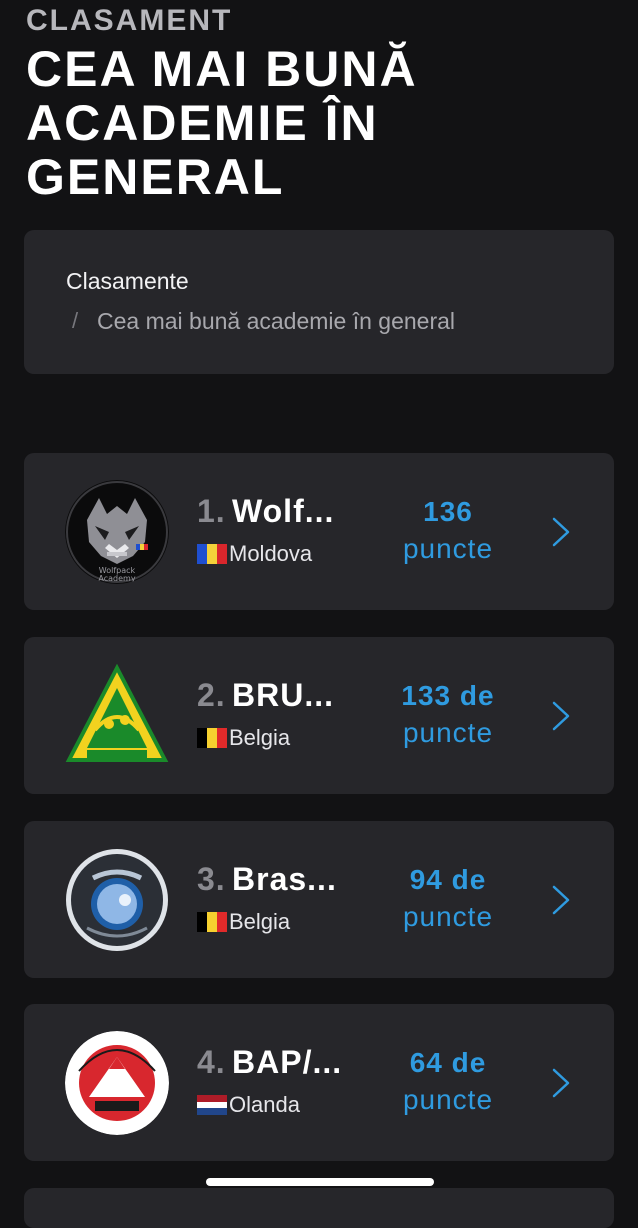 The image size is (638, 1228). What do you see at coordinates (319, 715) in the screenshot?
I see `ranking-row-2: 2. BRU... Belgia 133 de puncte` at bounding box center [319, 715].